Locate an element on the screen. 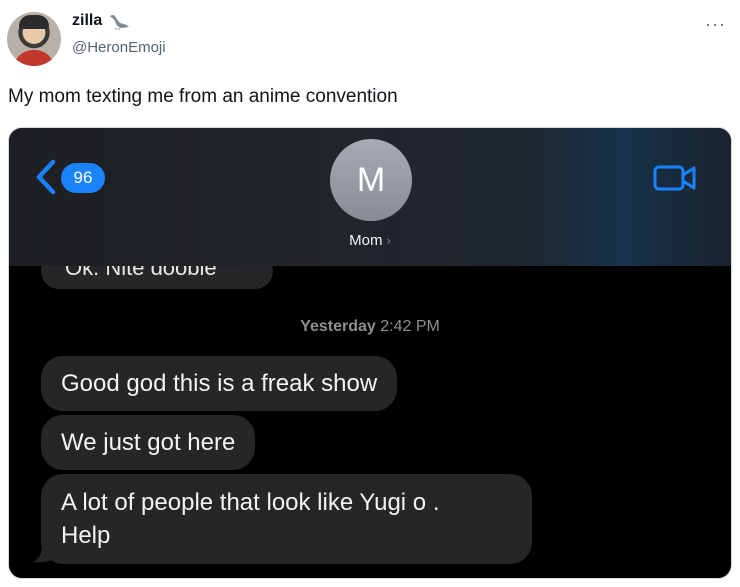  chevron-right-icon: › is located at coordinates (388, 240).